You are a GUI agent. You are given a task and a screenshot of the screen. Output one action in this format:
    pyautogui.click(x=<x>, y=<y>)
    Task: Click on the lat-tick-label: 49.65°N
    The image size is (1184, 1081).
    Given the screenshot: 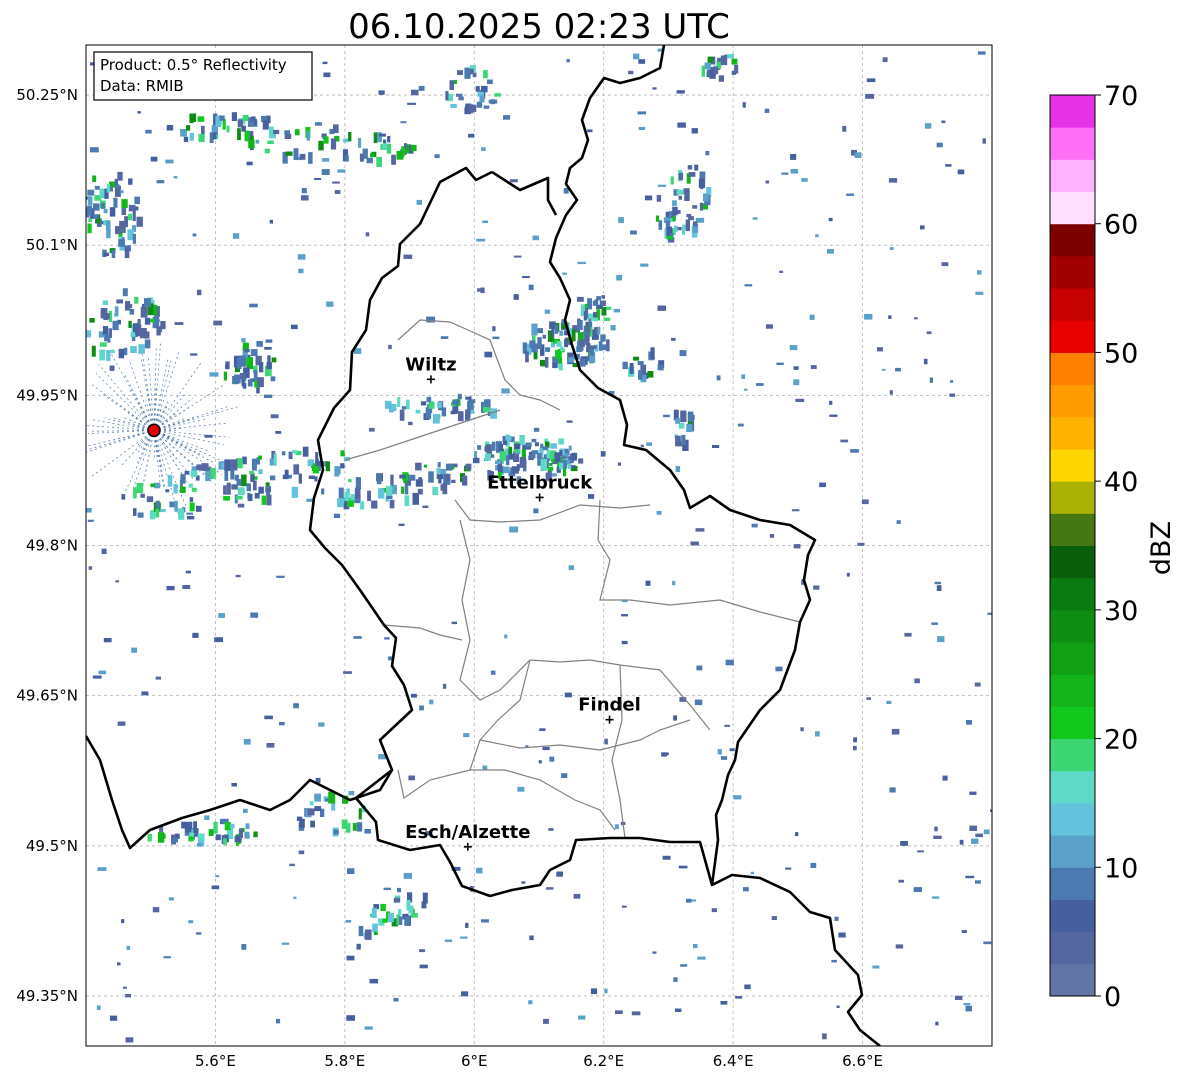 What is the action you would take?
    pyautogui.click(x=47, y=696)
    